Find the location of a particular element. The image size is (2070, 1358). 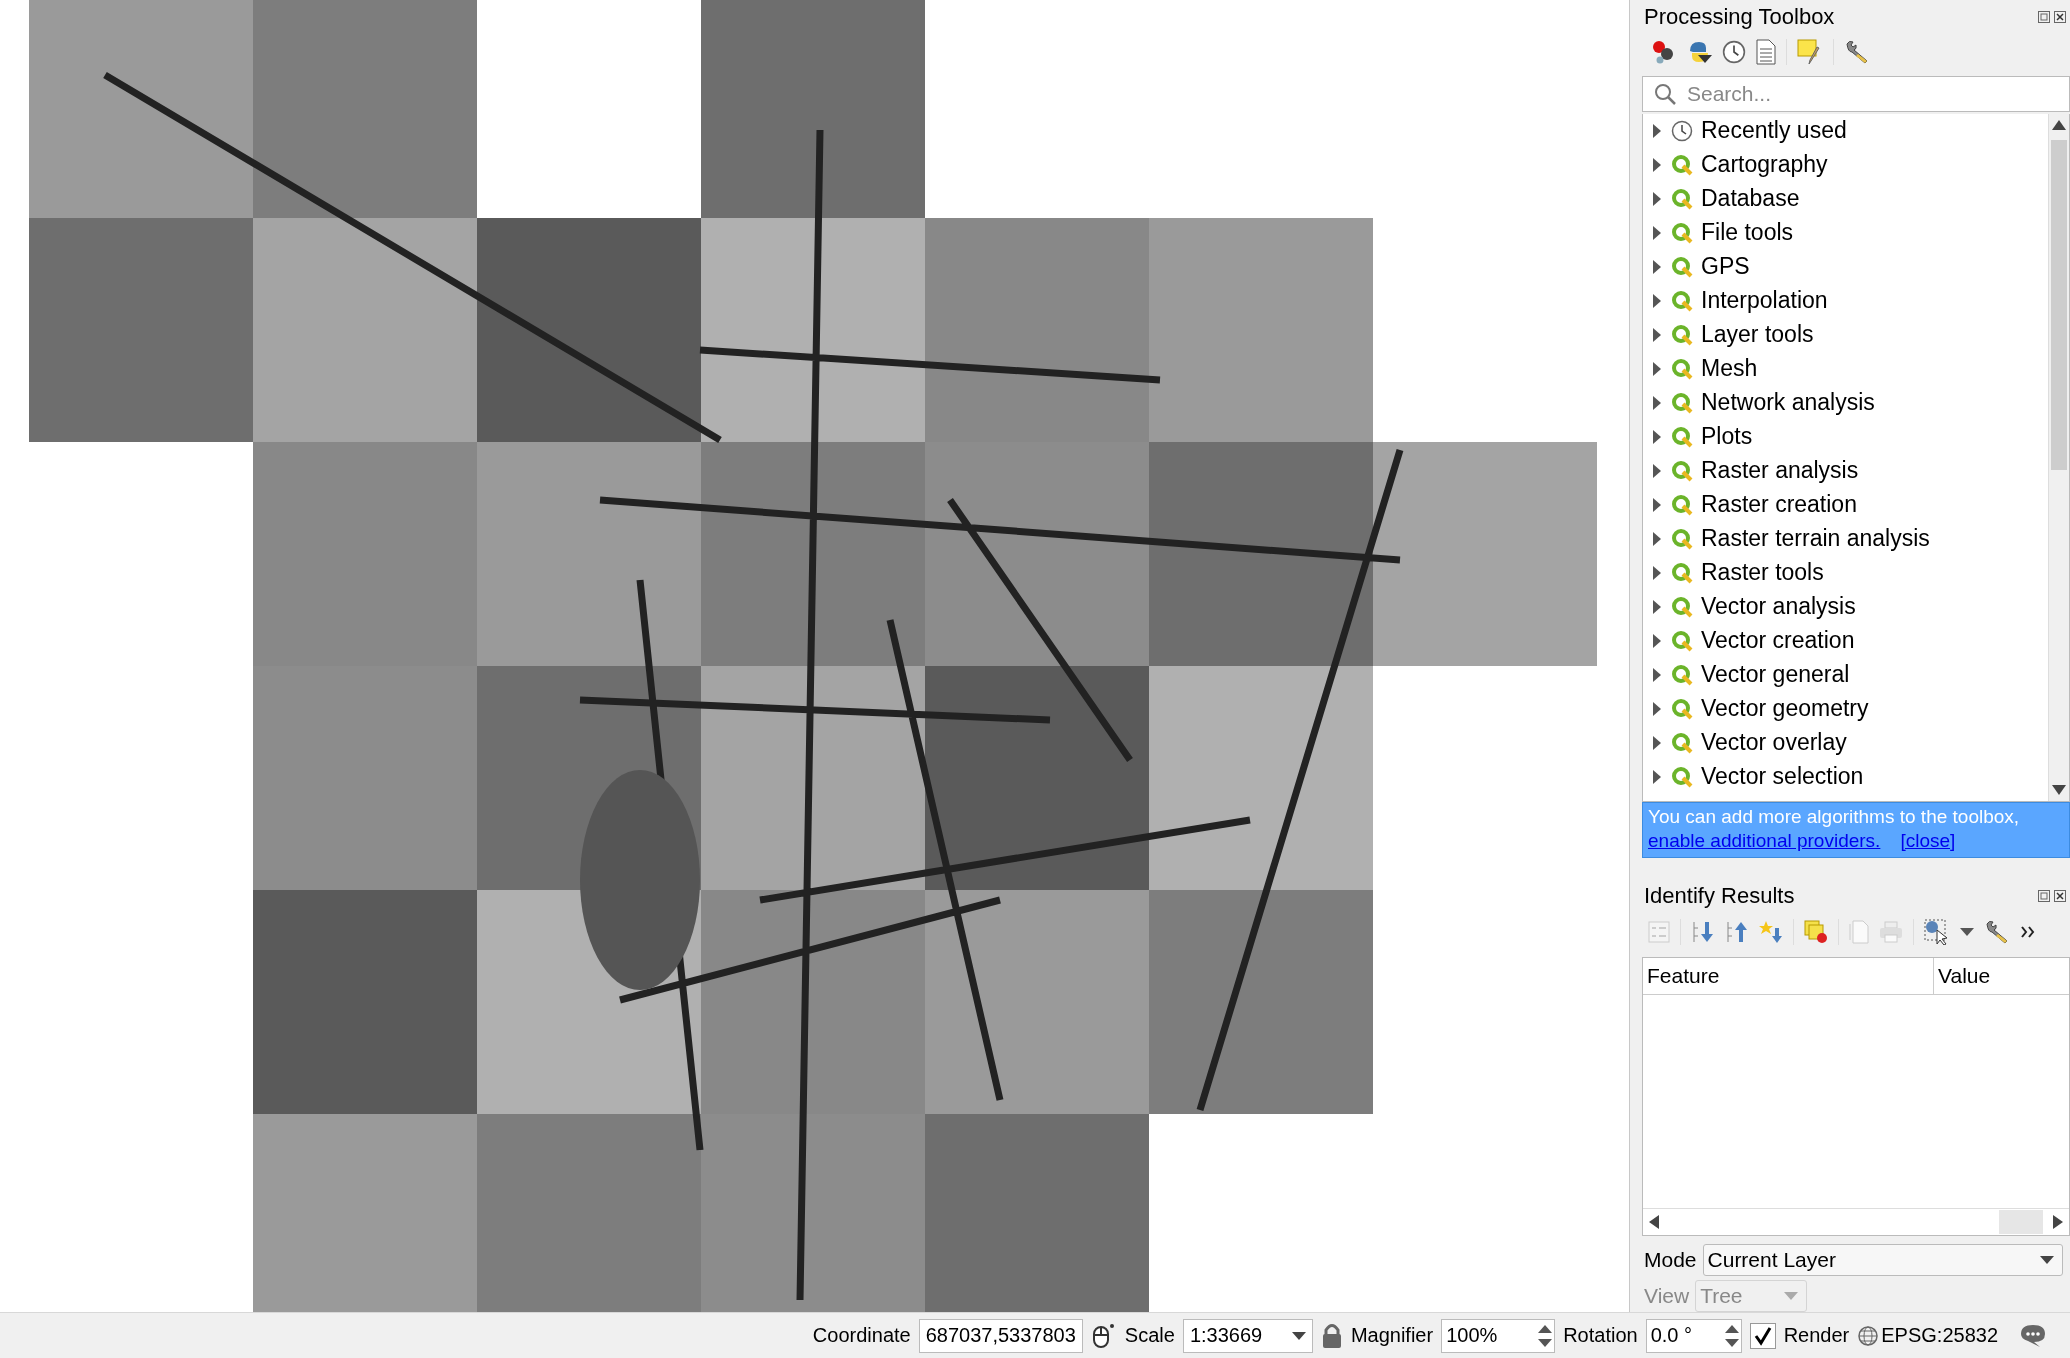

tree-item: Raster analysis is located at coordinates (1845, 470).